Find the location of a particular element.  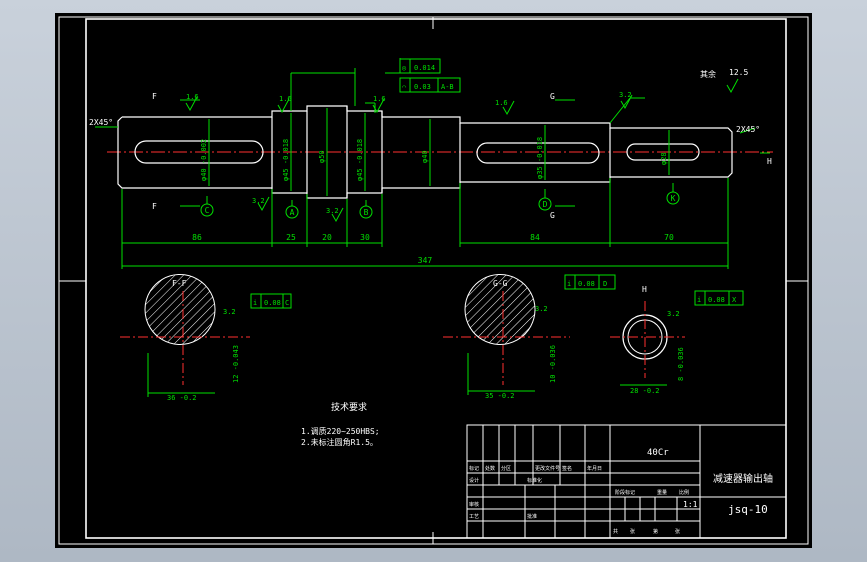

section-h-dim-bottom: 28 -0.2 is located at coordinates (645, 391).